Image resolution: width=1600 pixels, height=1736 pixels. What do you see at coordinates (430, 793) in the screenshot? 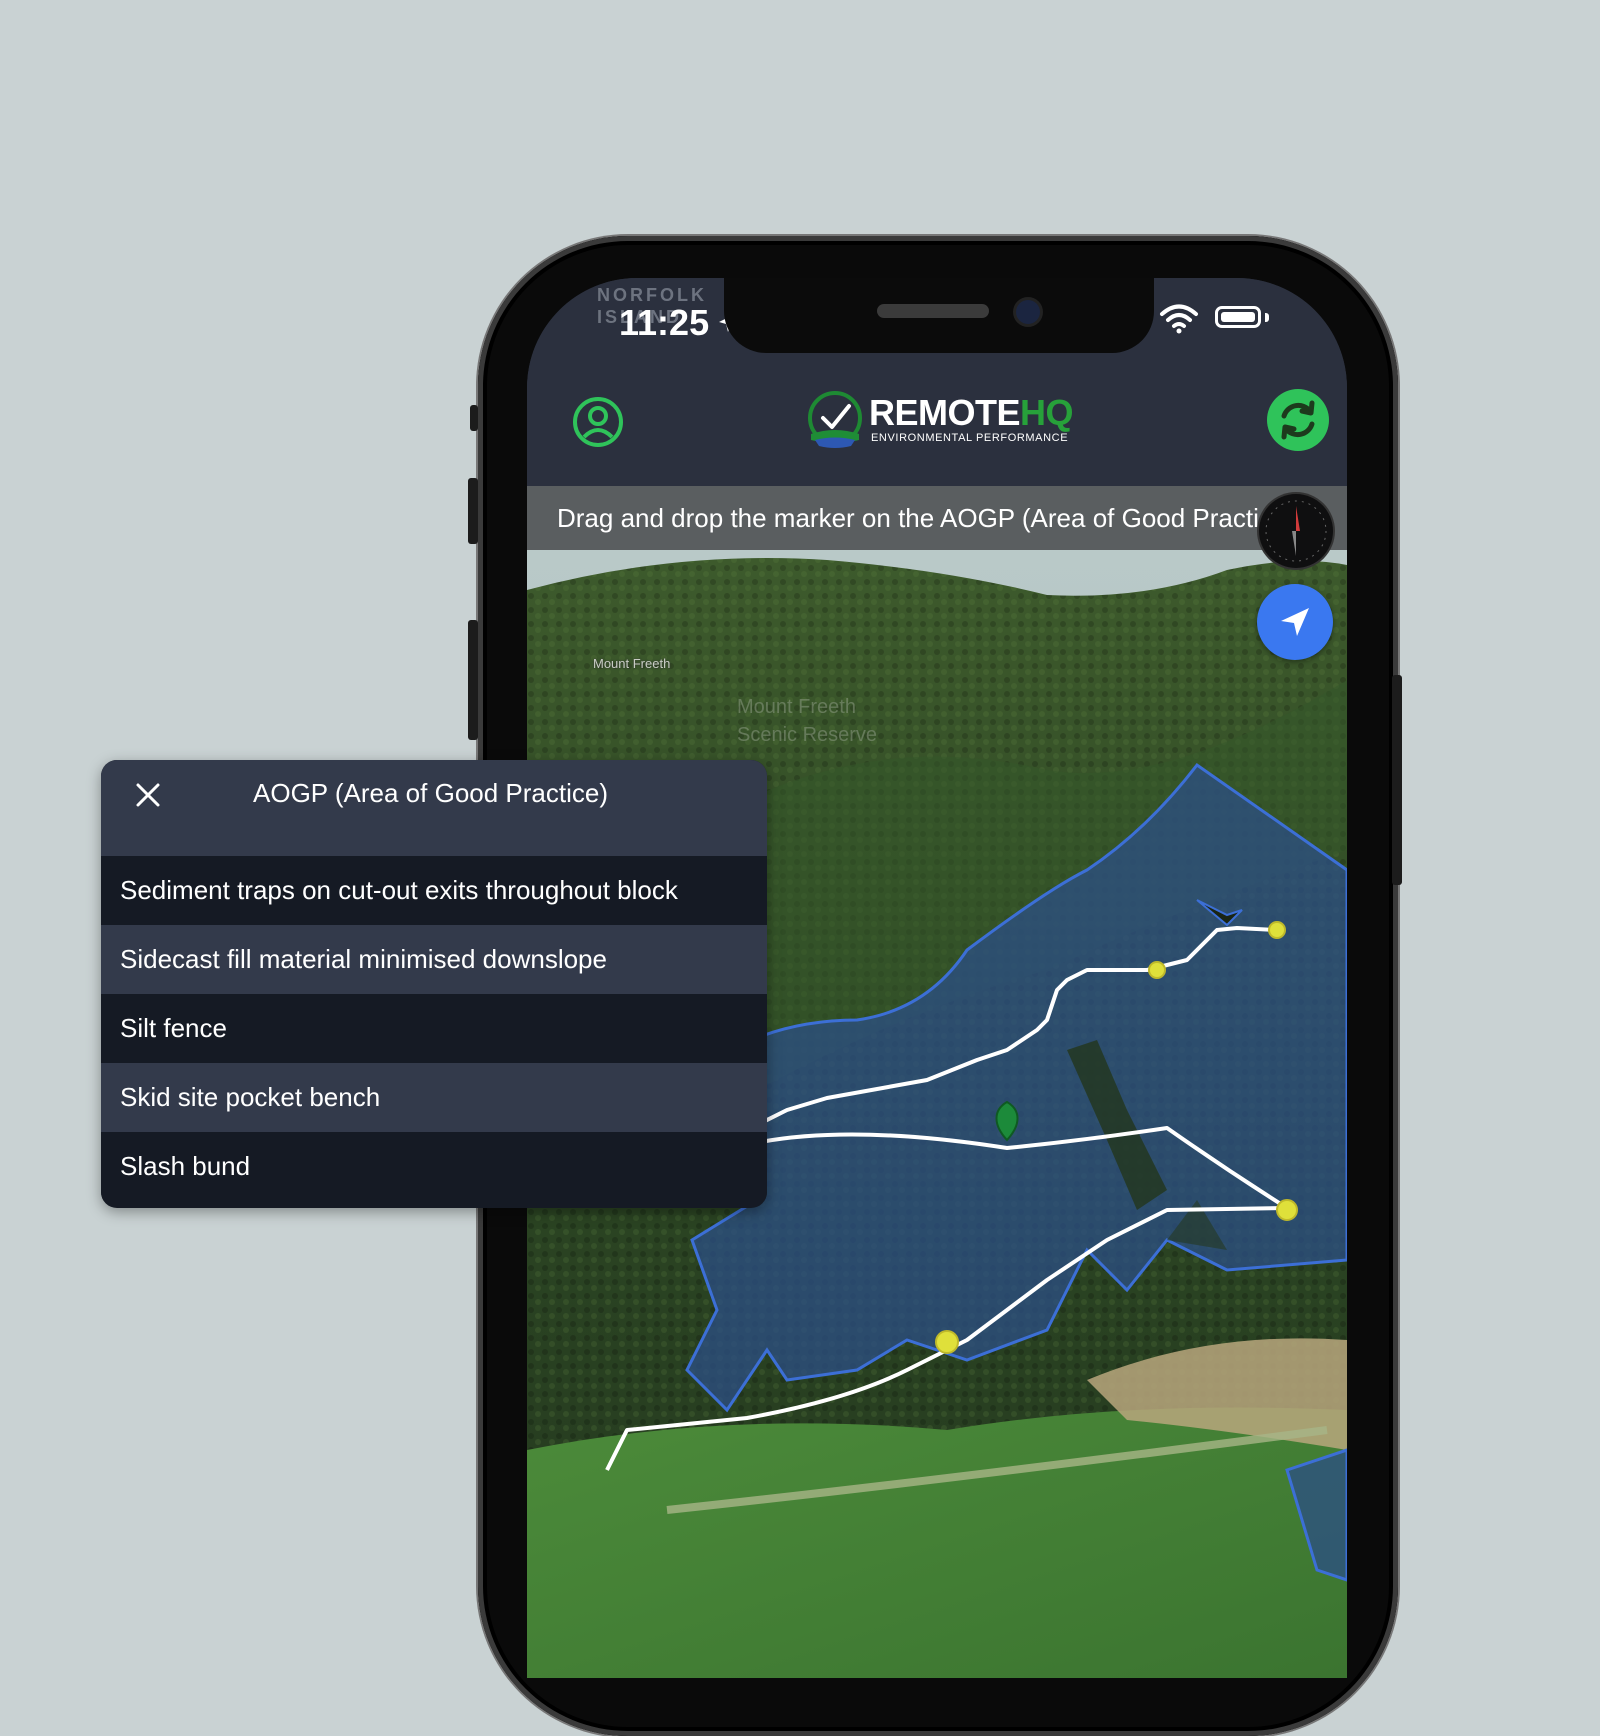
I see `popup-title: AOGP (Area of Good Practice)` at bounding box center [430, 793].